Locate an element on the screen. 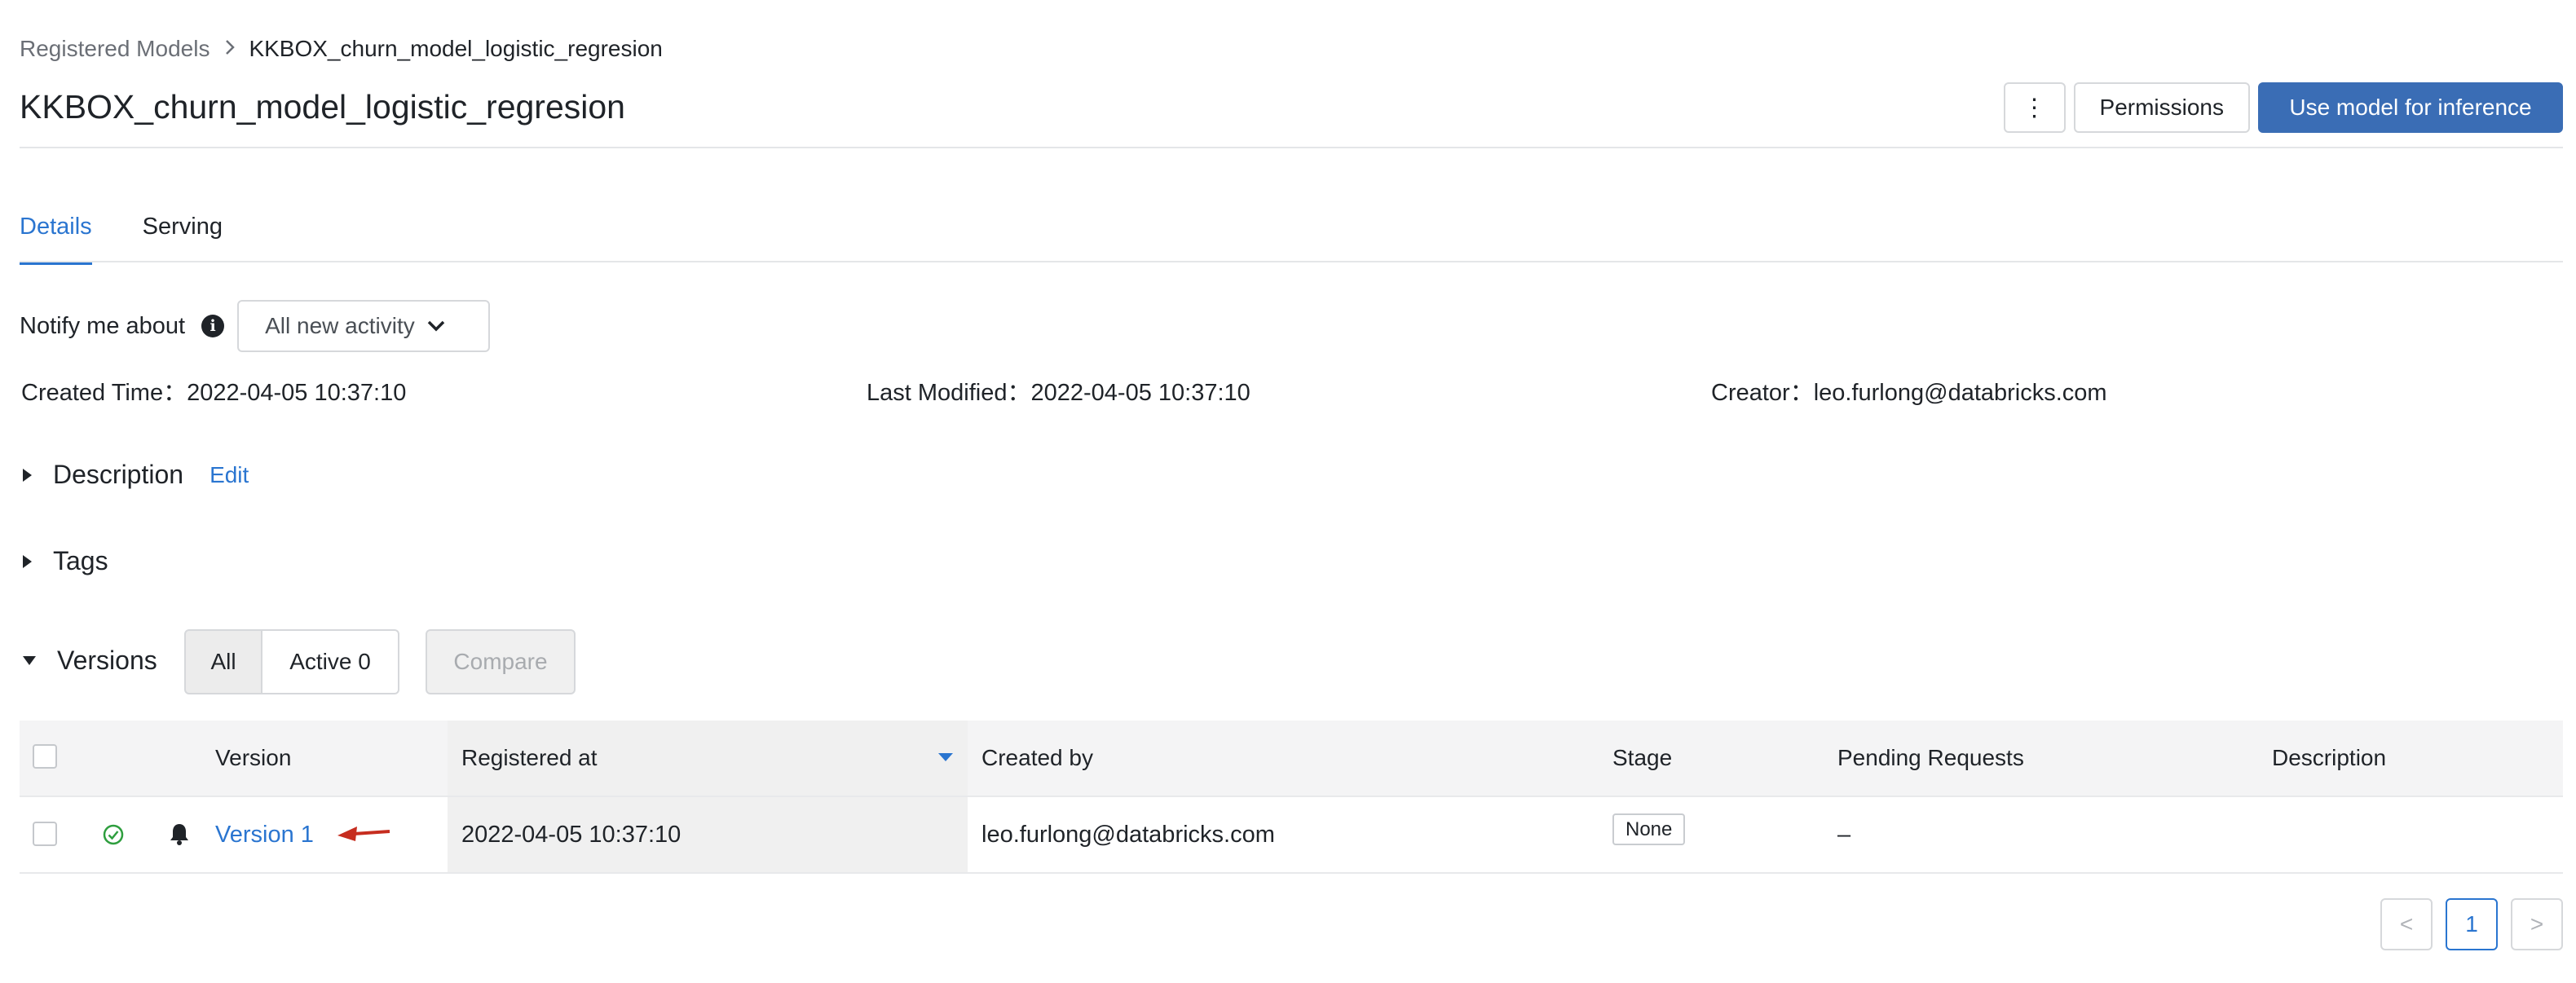 This screenshot has height=983, width=2576. last-modified-value: 2022-04-05 10:37:10 is located at coordinates (1140, 393).